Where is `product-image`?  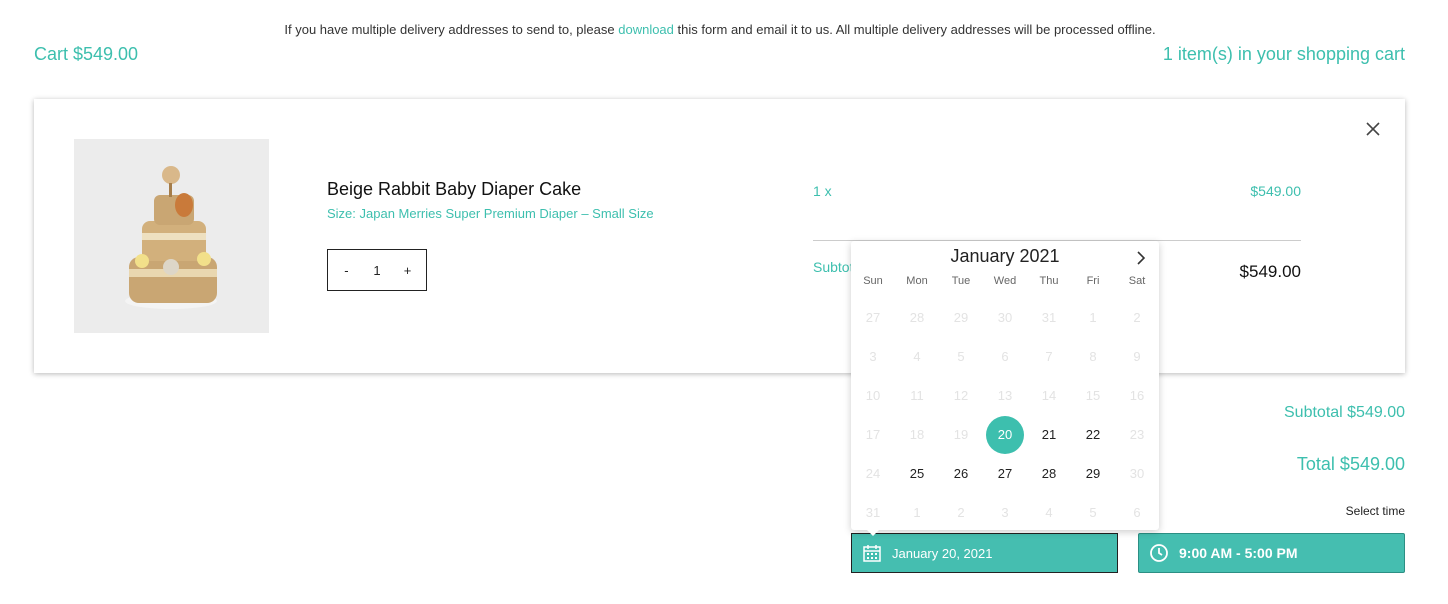
product-image is located at coordinates (171, 236).